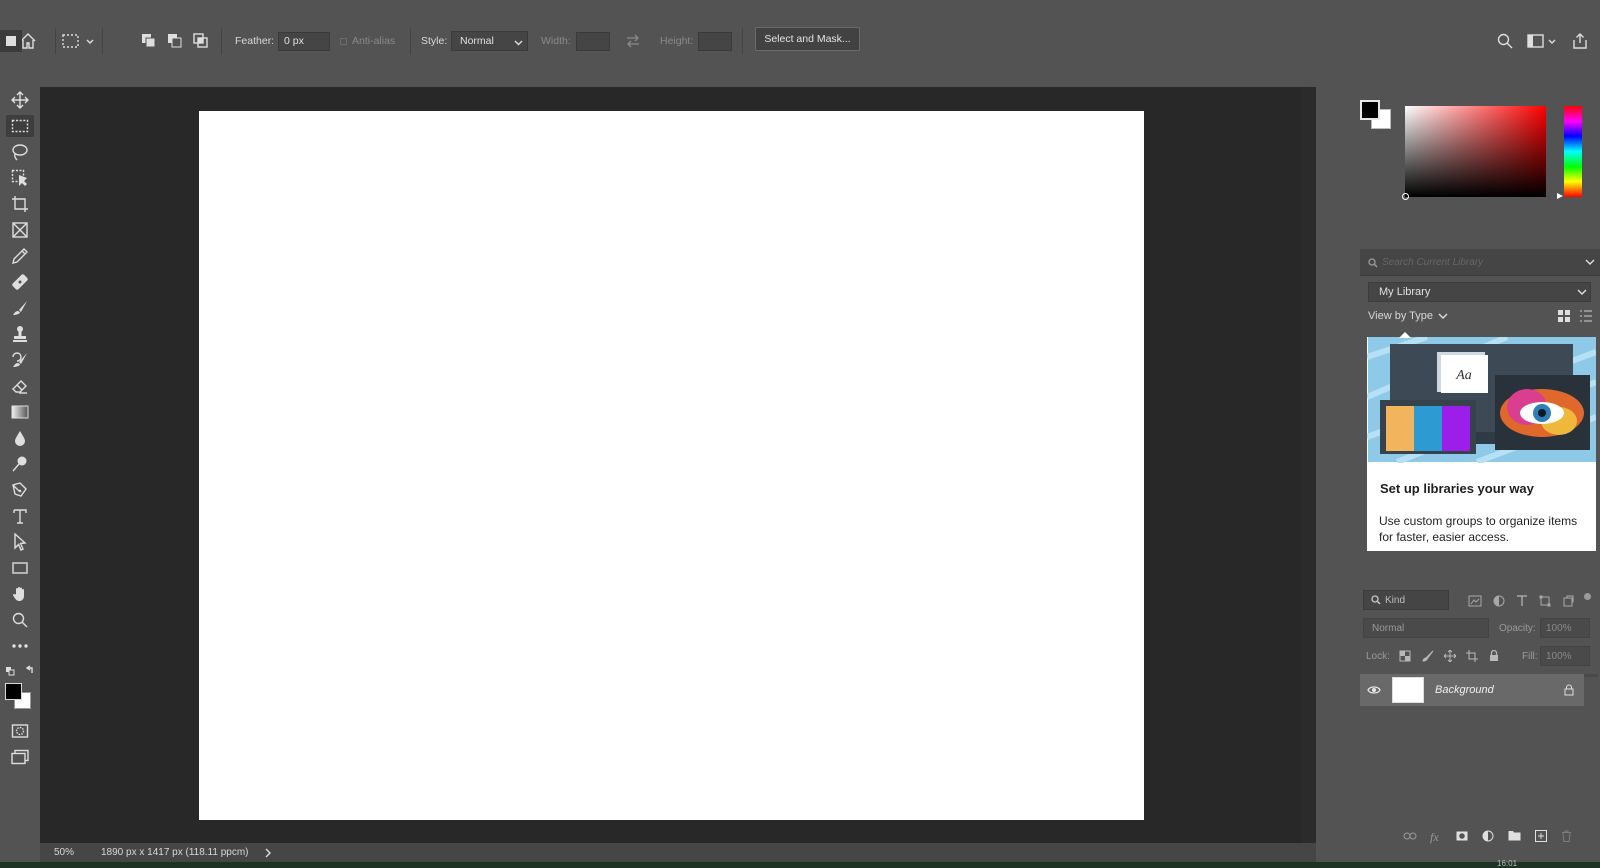 Image resolution: width=1600 pixels, height=868 pixels. What do you see at coordinates (1373, 263) in the screenshot?
I see `search-icon` at bounding box center [1373, 263].